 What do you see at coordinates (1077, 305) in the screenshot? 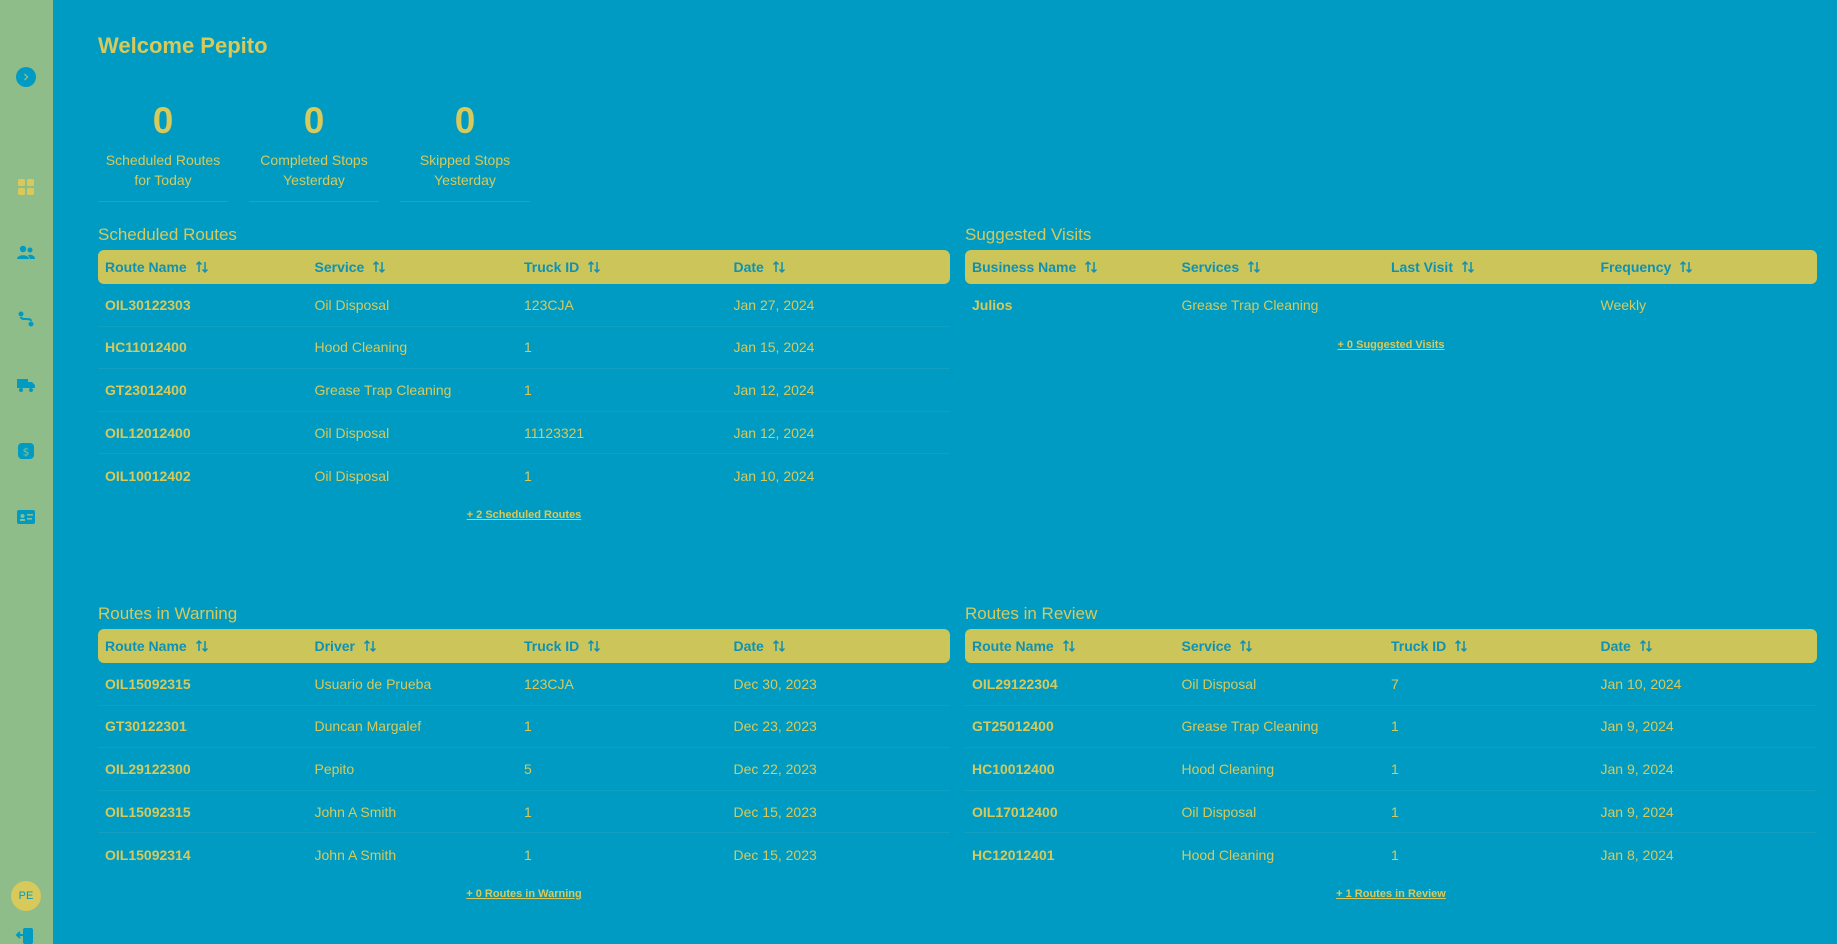
I see `business-name-cell: Julios` at bounding box center [1077, 305].